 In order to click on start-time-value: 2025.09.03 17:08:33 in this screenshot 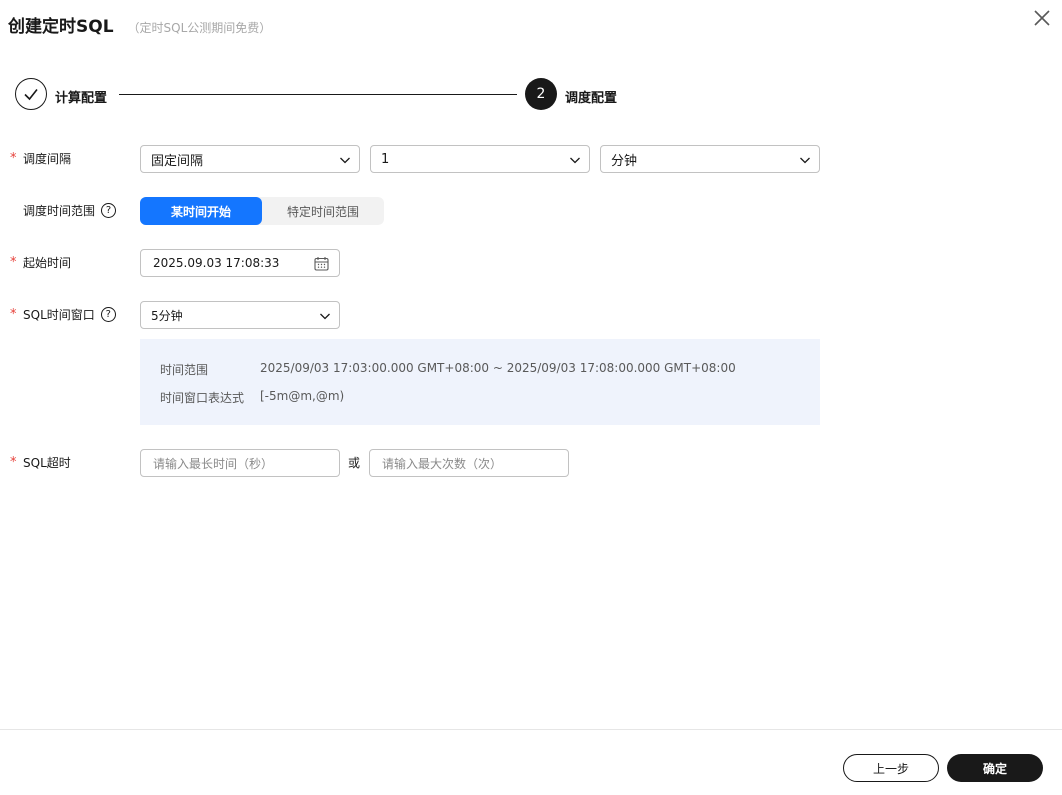, I will do `click(216, 263)`.